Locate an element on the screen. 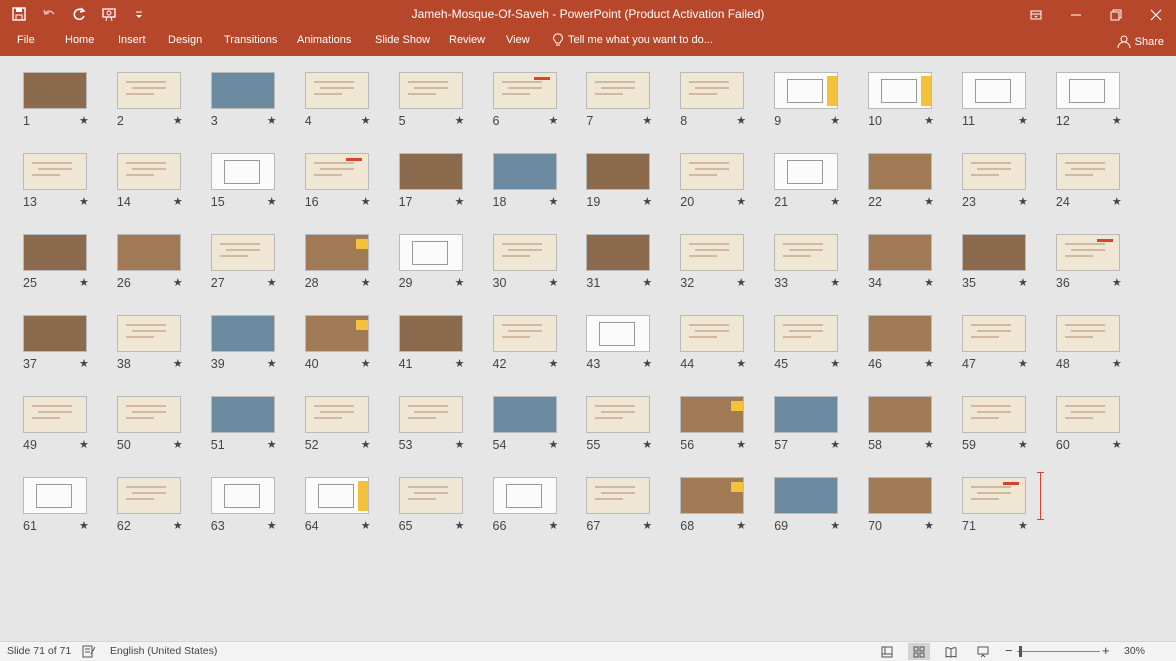  slide-thumbnail-cell: 11 ★ is located at coordinates (1009, 108).